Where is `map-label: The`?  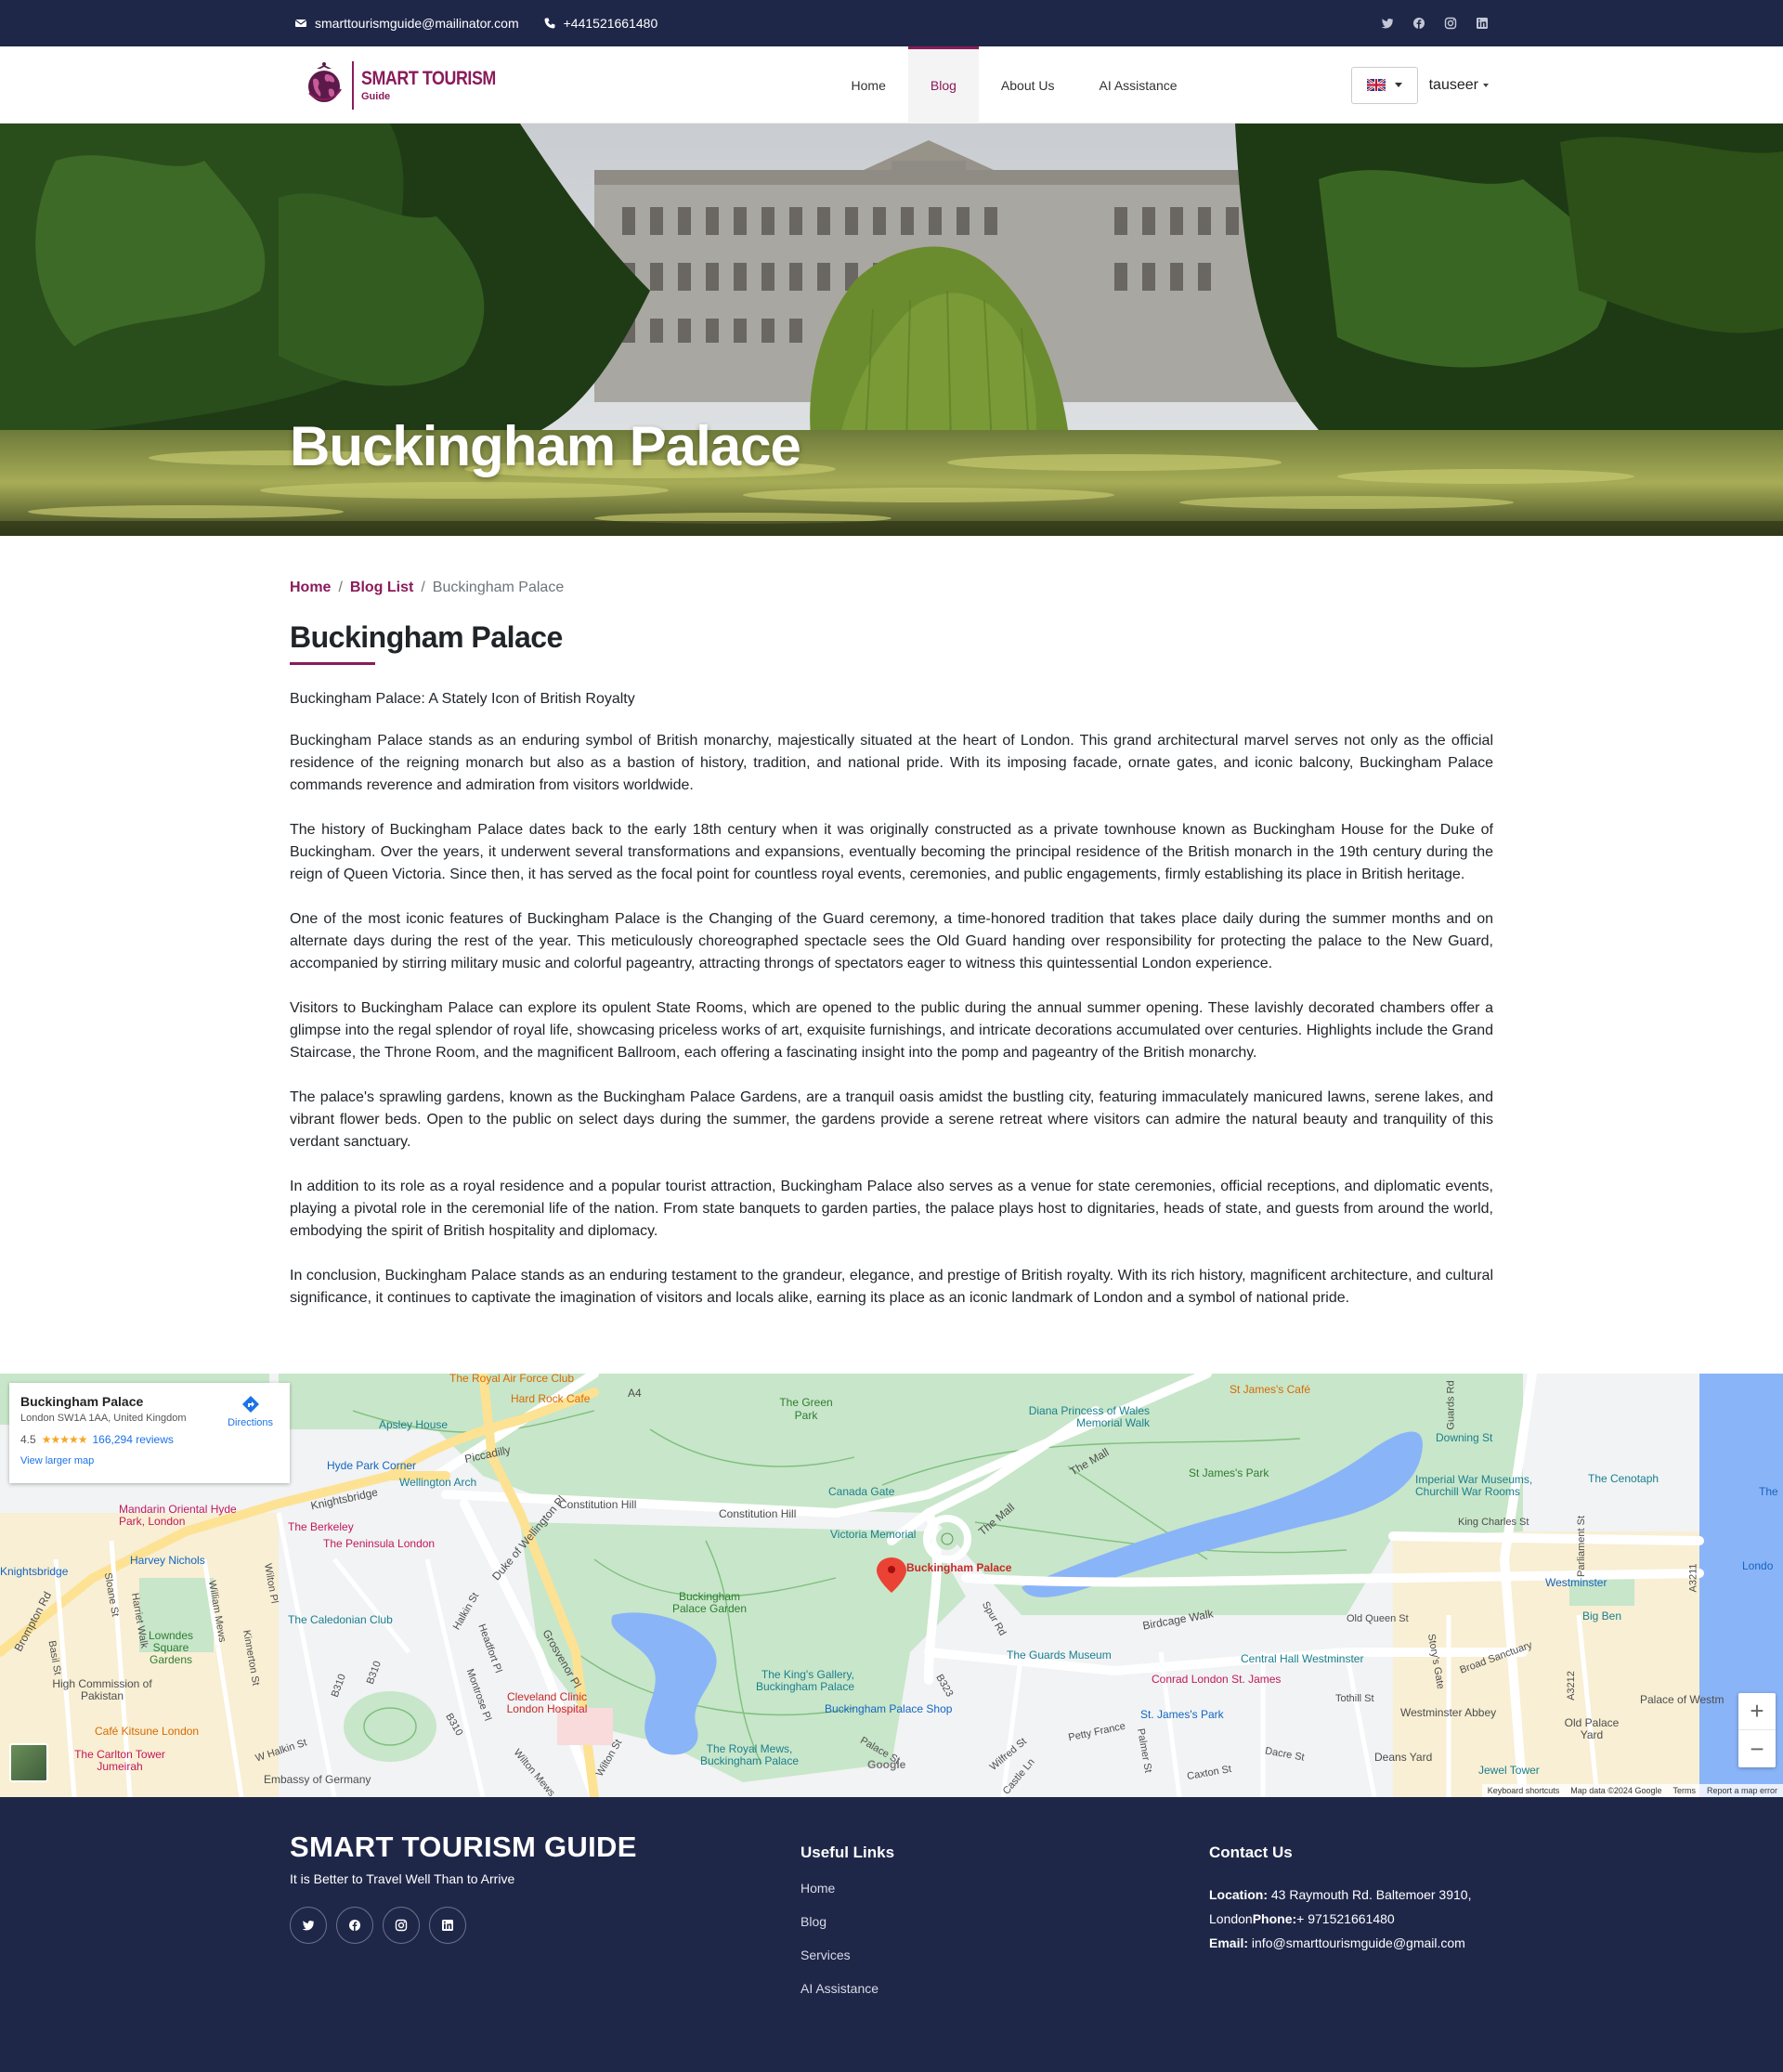 map-label: The is located at coordinates (1768, 1491).